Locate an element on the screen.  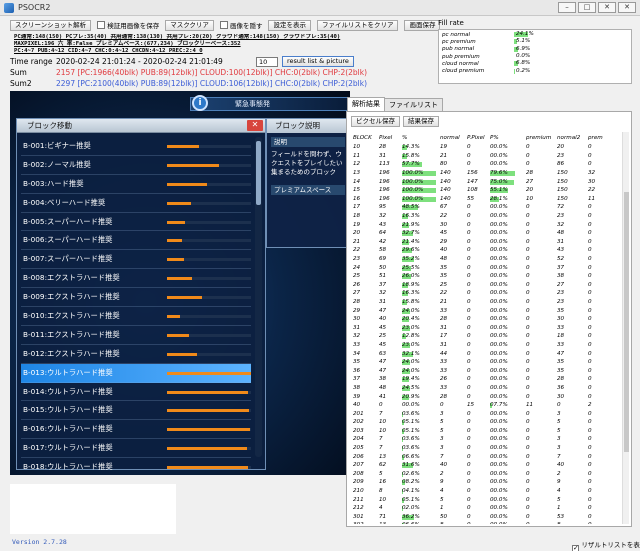
table-row: 25 51 26.0% 35 0 00.0% 0 38 0 is located at coordinates (488, 276).